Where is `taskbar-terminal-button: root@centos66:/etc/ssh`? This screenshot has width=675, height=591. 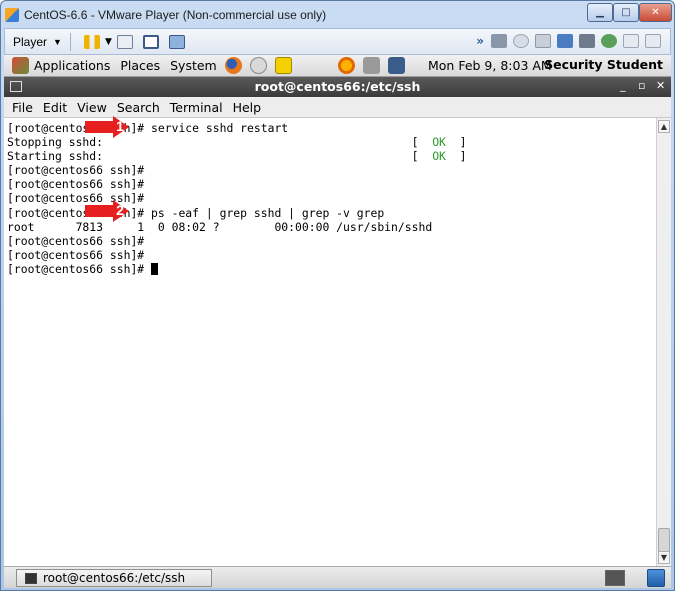
taskbar-terminal-button: root@centos66:/etc/ssh is located at coordinates (114, 578).